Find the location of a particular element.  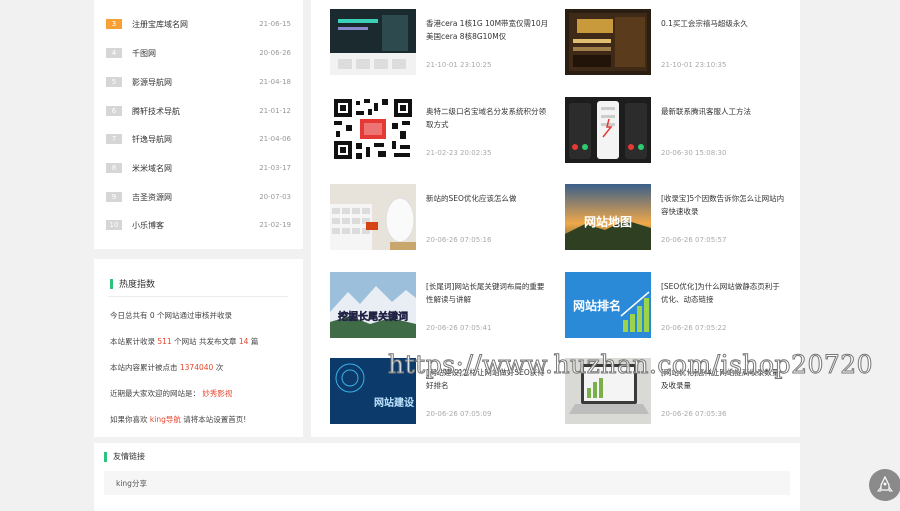

rank-title: 腾轩技术导航 is located at coordinates (195, 111).